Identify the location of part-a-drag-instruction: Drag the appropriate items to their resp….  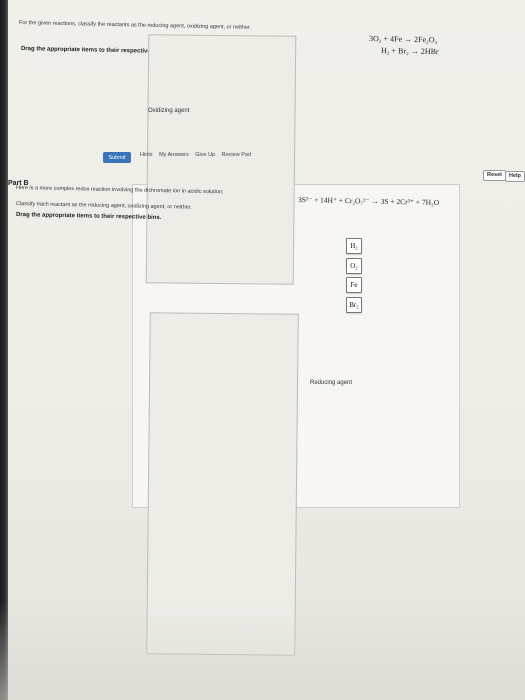
(93, 51).